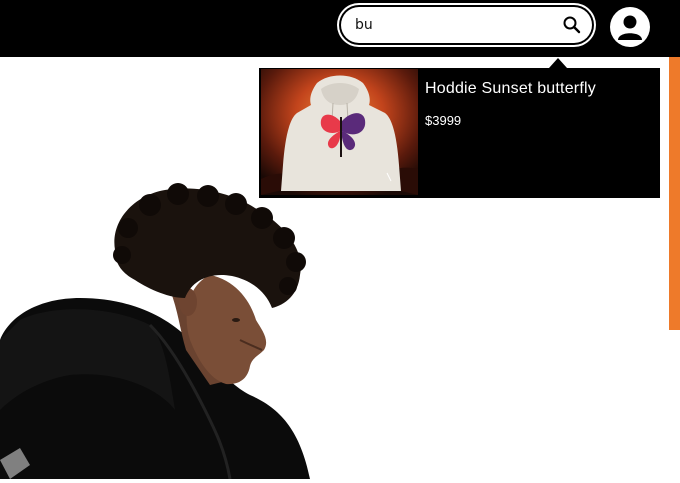 The width and height of the screenshot is (680, 483). I want to click on search-input, so click(455, 25).